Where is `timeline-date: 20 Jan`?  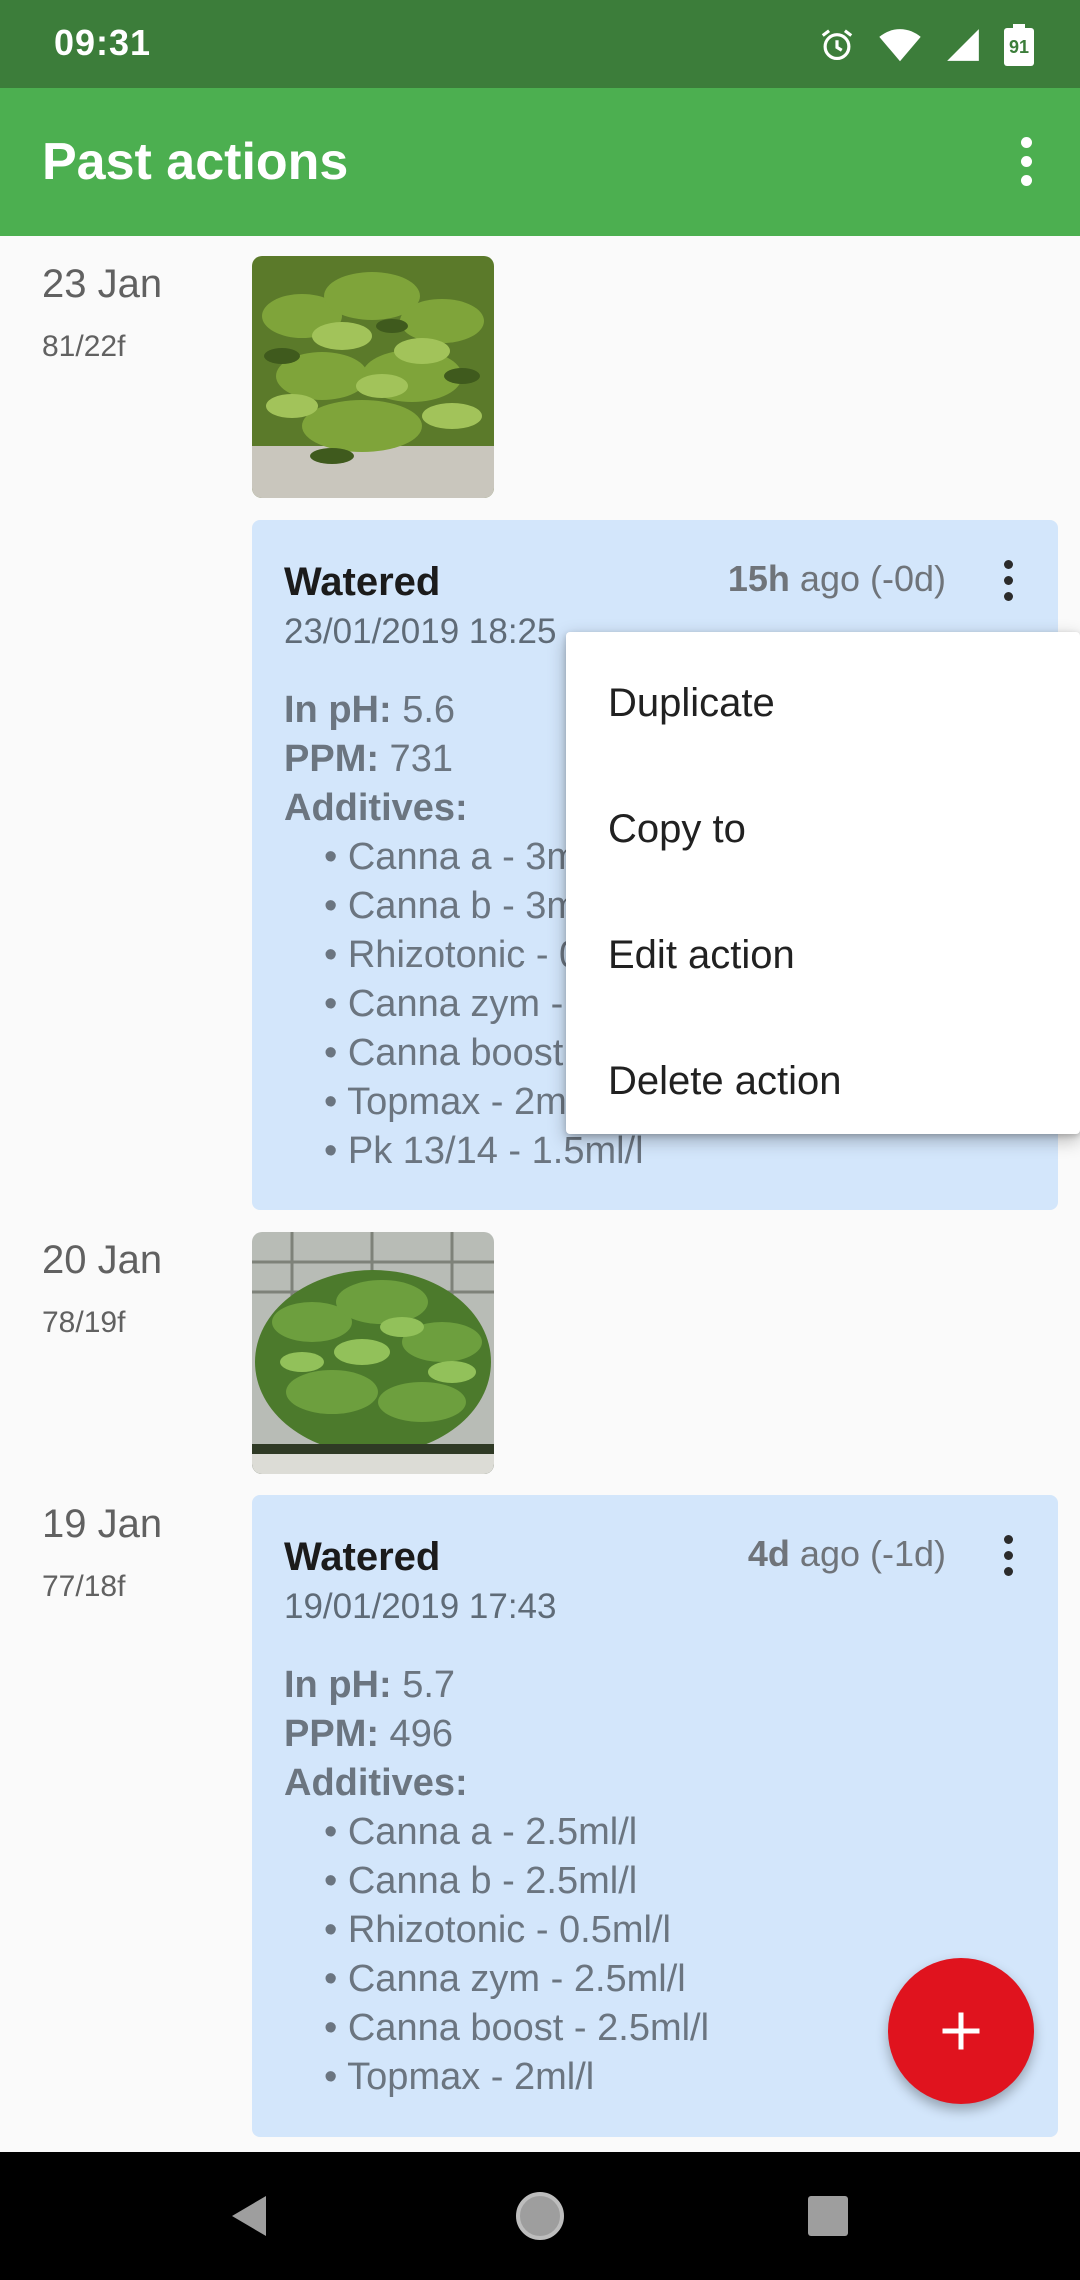
timeline-date: 20 Jan is located at coordinates (102, 1260).